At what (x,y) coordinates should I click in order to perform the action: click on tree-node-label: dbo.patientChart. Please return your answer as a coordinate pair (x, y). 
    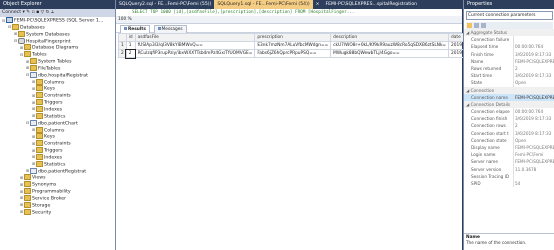
    Looking at the image, I should click on (58, 124).